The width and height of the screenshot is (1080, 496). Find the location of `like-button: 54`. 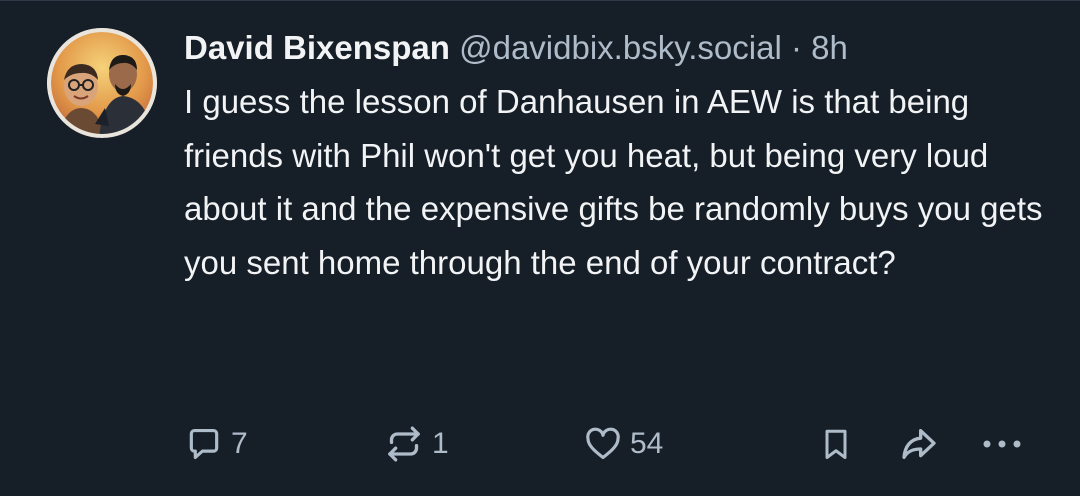

like-button: 54 is located at coordinates (623, 444).